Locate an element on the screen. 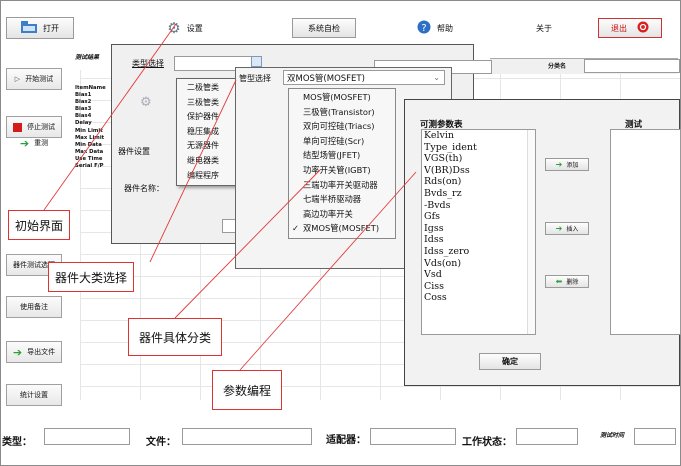 The image size is (681, 466). annotation-category: 器件大类选择 is located at coordinates (91, 277).